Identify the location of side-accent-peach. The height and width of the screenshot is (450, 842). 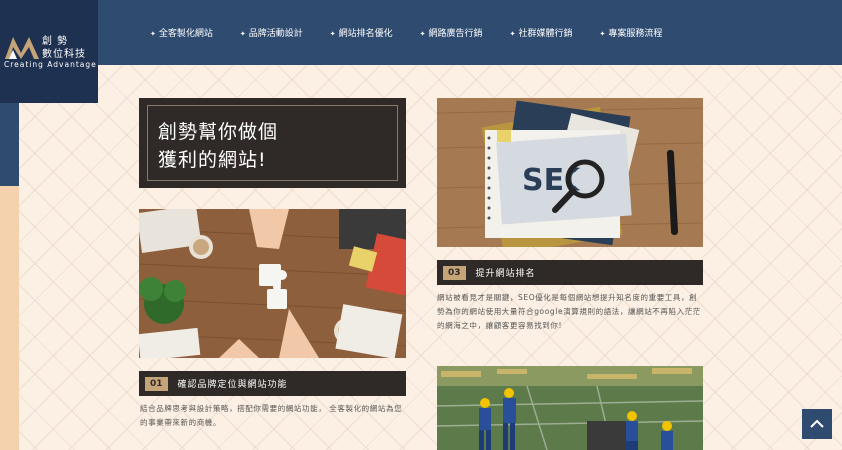
(9, 318).